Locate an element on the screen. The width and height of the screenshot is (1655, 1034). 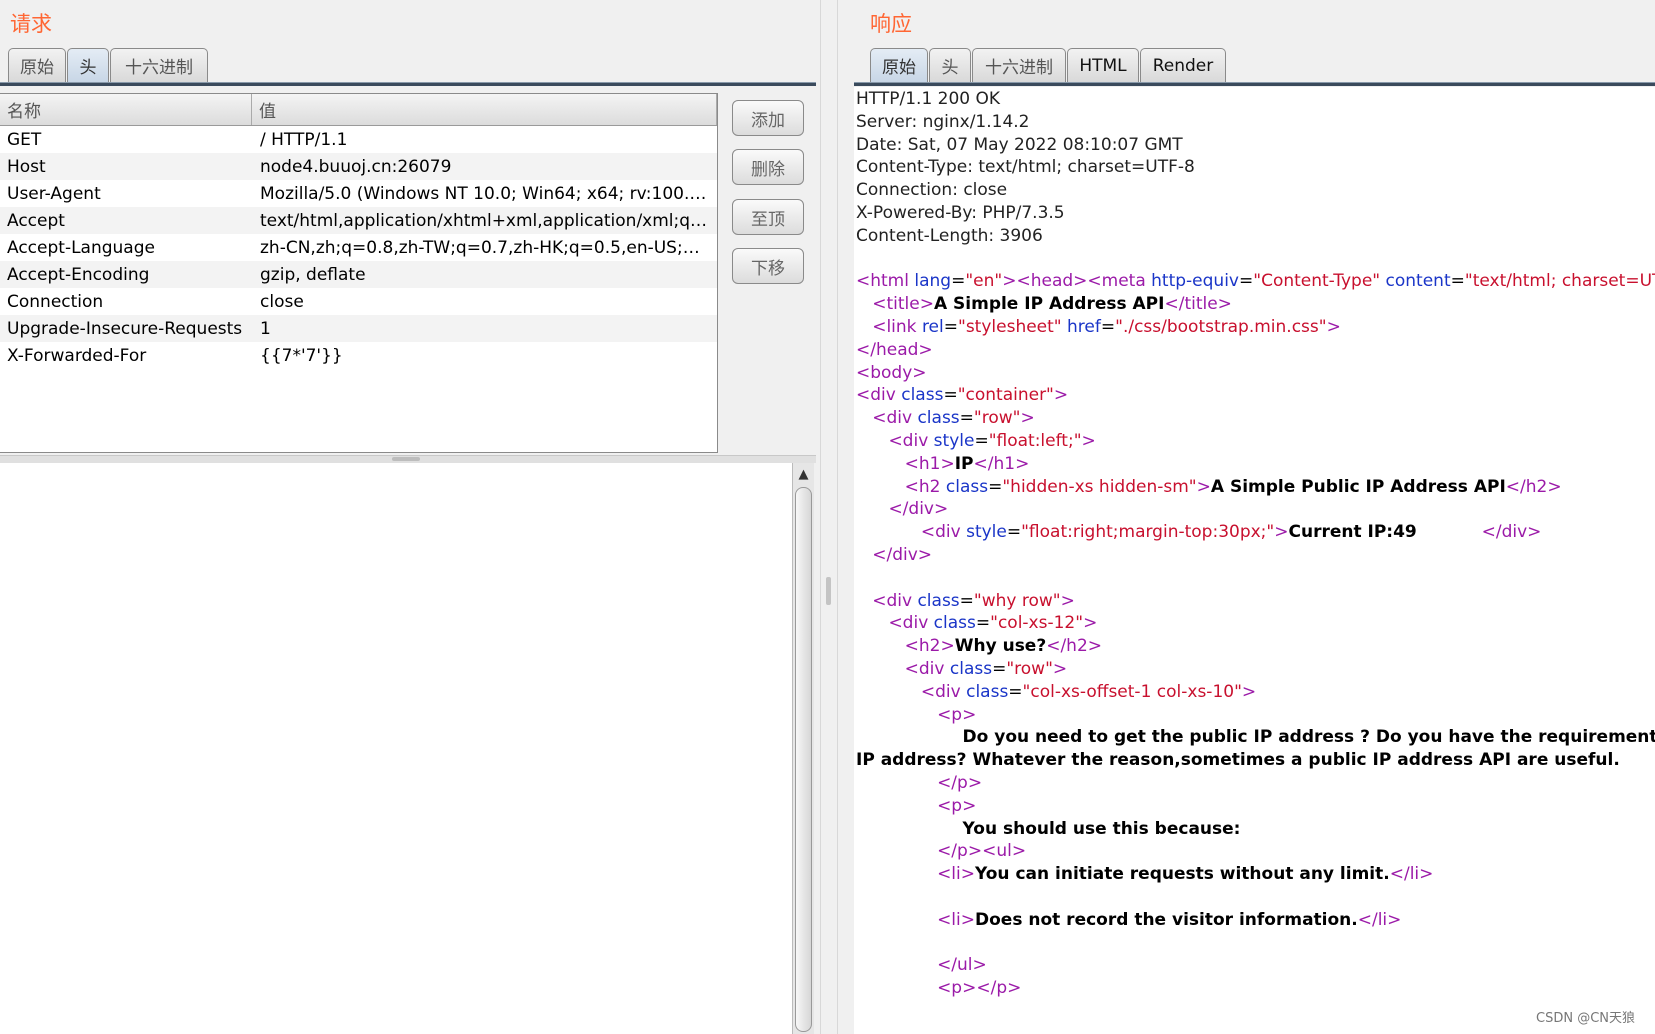
request-tab-hex: 十六进制 is located at coordinates (159, 65).